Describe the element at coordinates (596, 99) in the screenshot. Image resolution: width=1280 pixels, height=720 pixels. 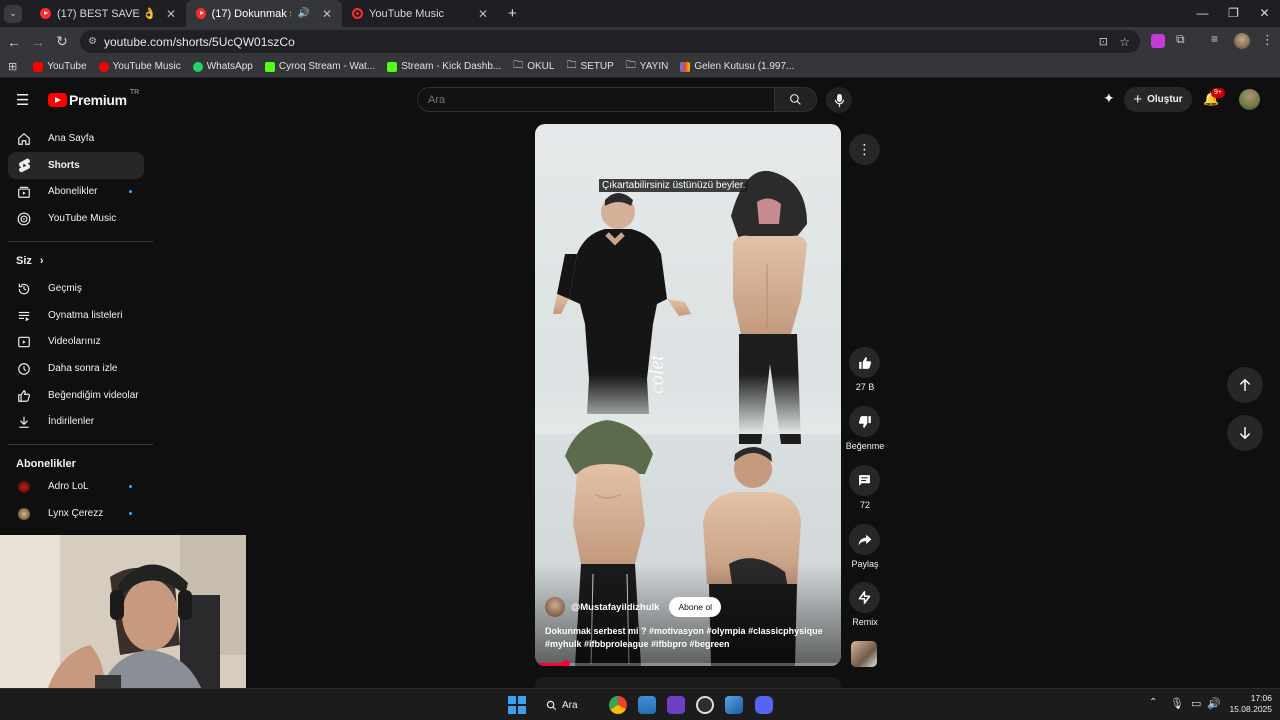
I see `search-input` at that location.